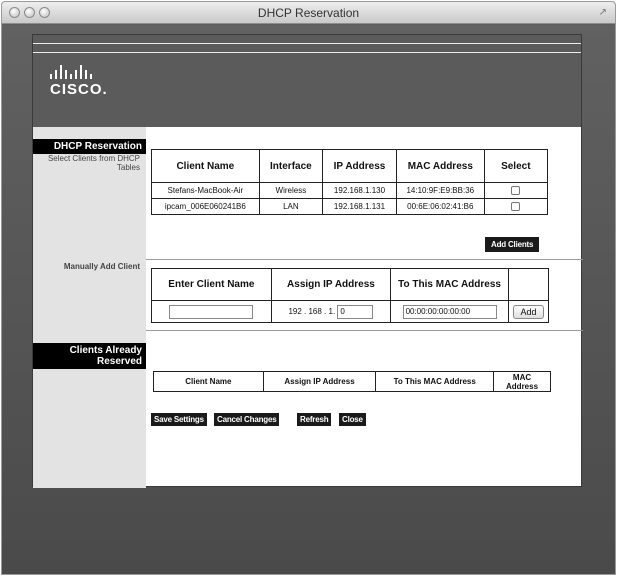  I want to click on cisco-logo: CISCO., so click(79, 81).